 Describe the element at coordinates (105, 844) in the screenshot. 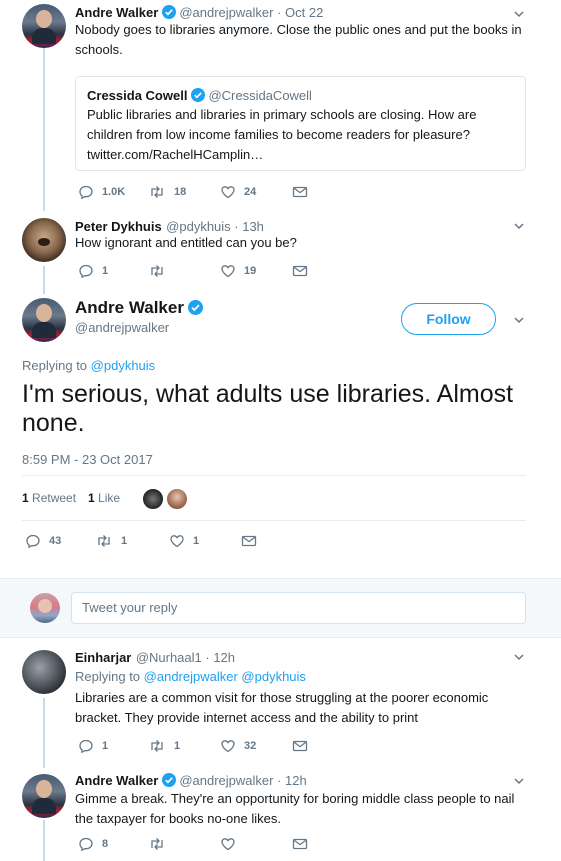

I see `reply-count: 8` at that location.